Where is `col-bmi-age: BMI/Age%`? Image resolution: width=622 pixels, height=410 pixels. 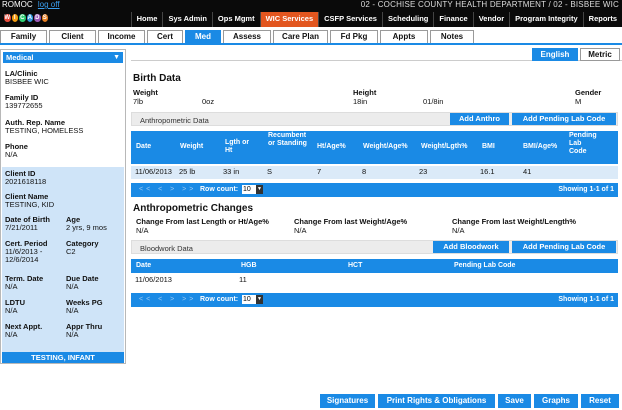 col-bmi-age: BMI/Age% is located at coordinates (540, 147).